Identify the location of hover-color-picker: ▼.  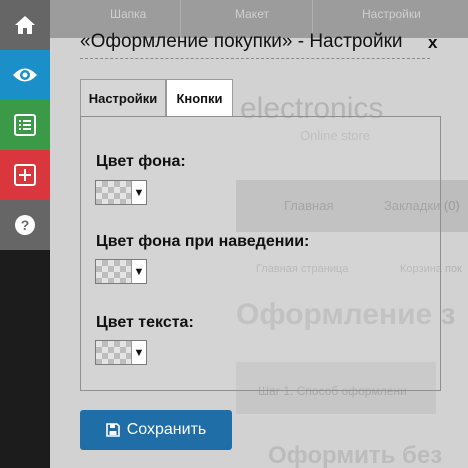
(121, 271).